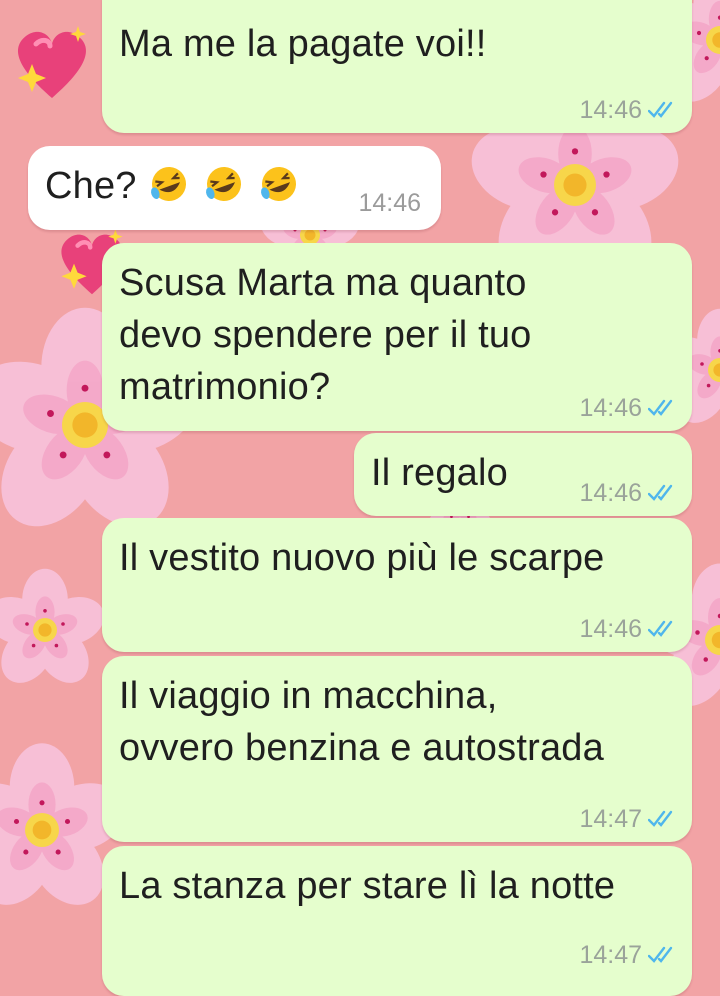  Describe the element at coordinates (361, 748) in the screenshot. I see `message-line: ovvero benzina e autostrada` at that location.